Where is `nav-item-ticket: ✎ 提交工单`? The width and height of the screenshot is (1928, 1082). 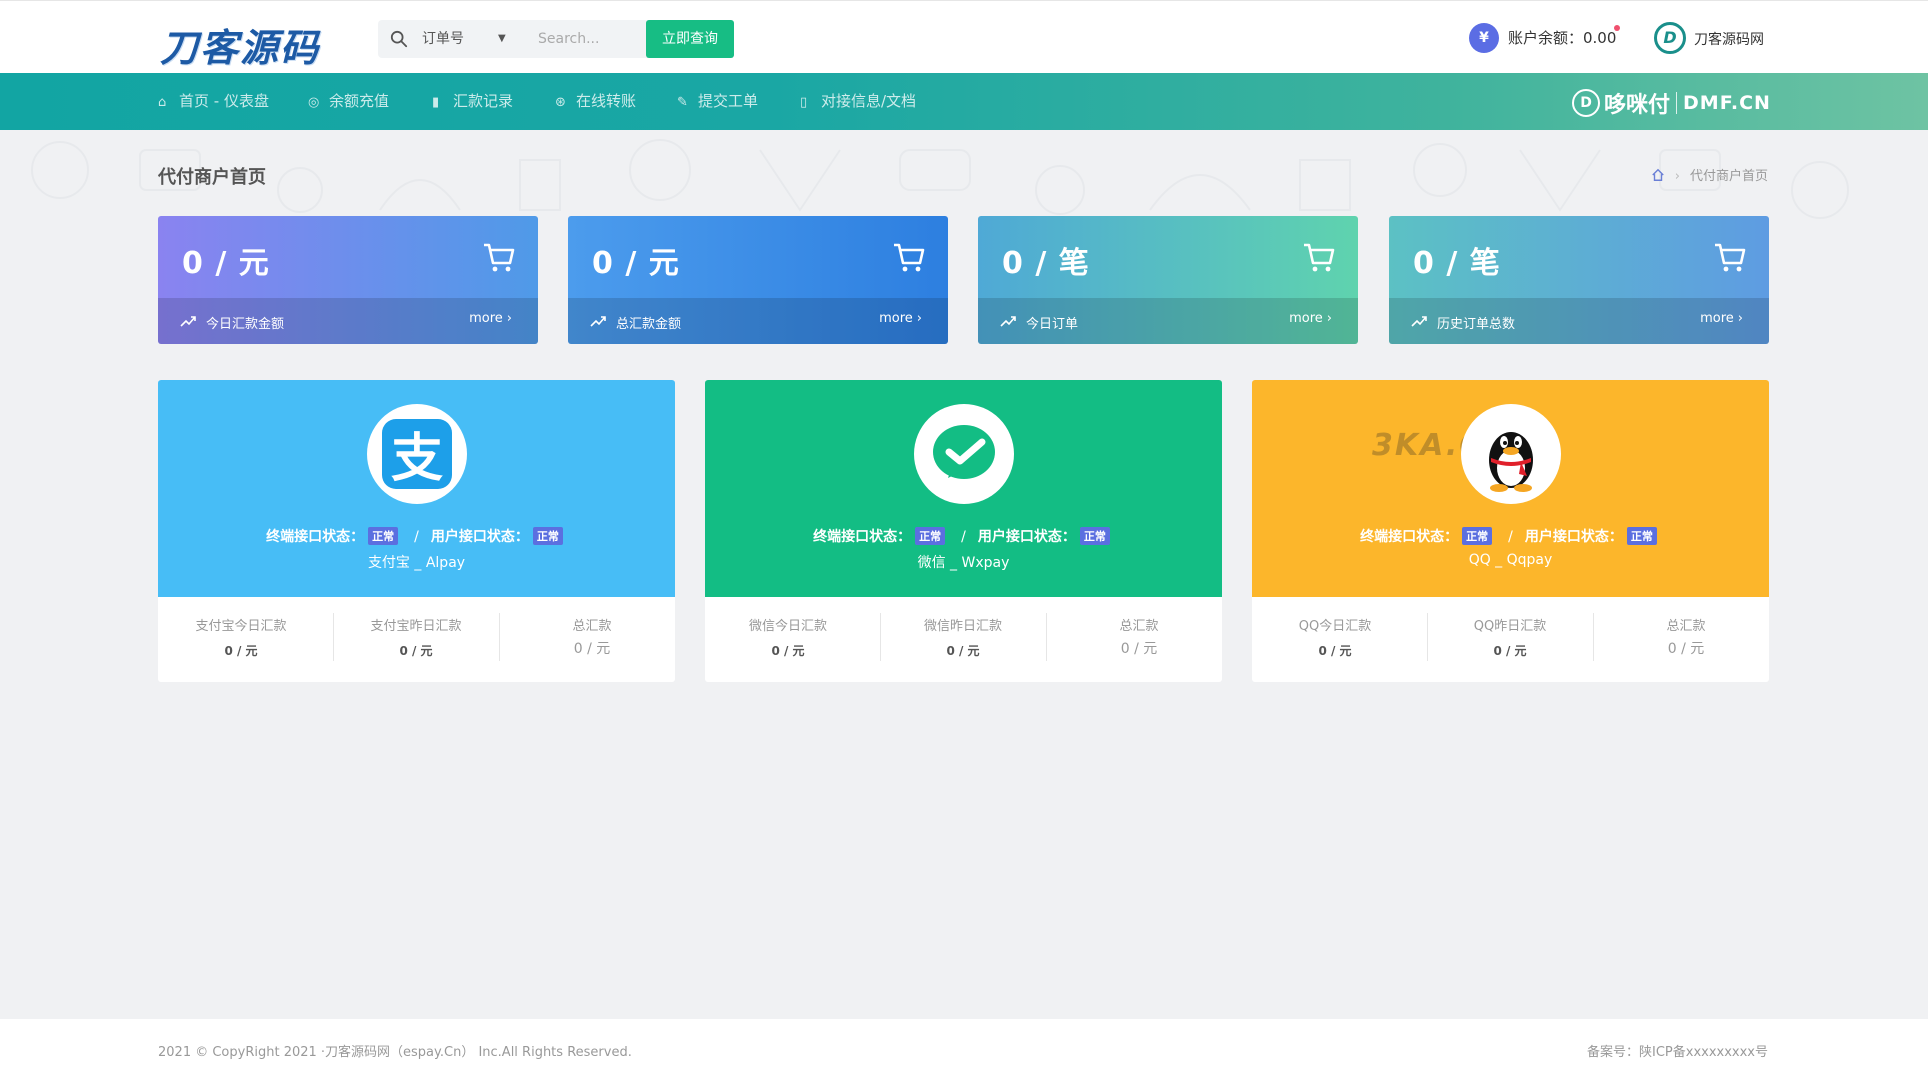 nav-item-ticket: ✎ 提交工单 is located at coordinates (717, 101).